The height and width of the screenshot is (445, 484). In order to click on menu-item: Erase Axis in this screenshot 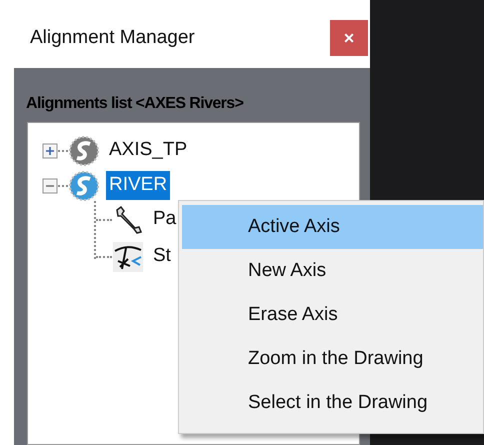, I will do `click(332, 315)`.